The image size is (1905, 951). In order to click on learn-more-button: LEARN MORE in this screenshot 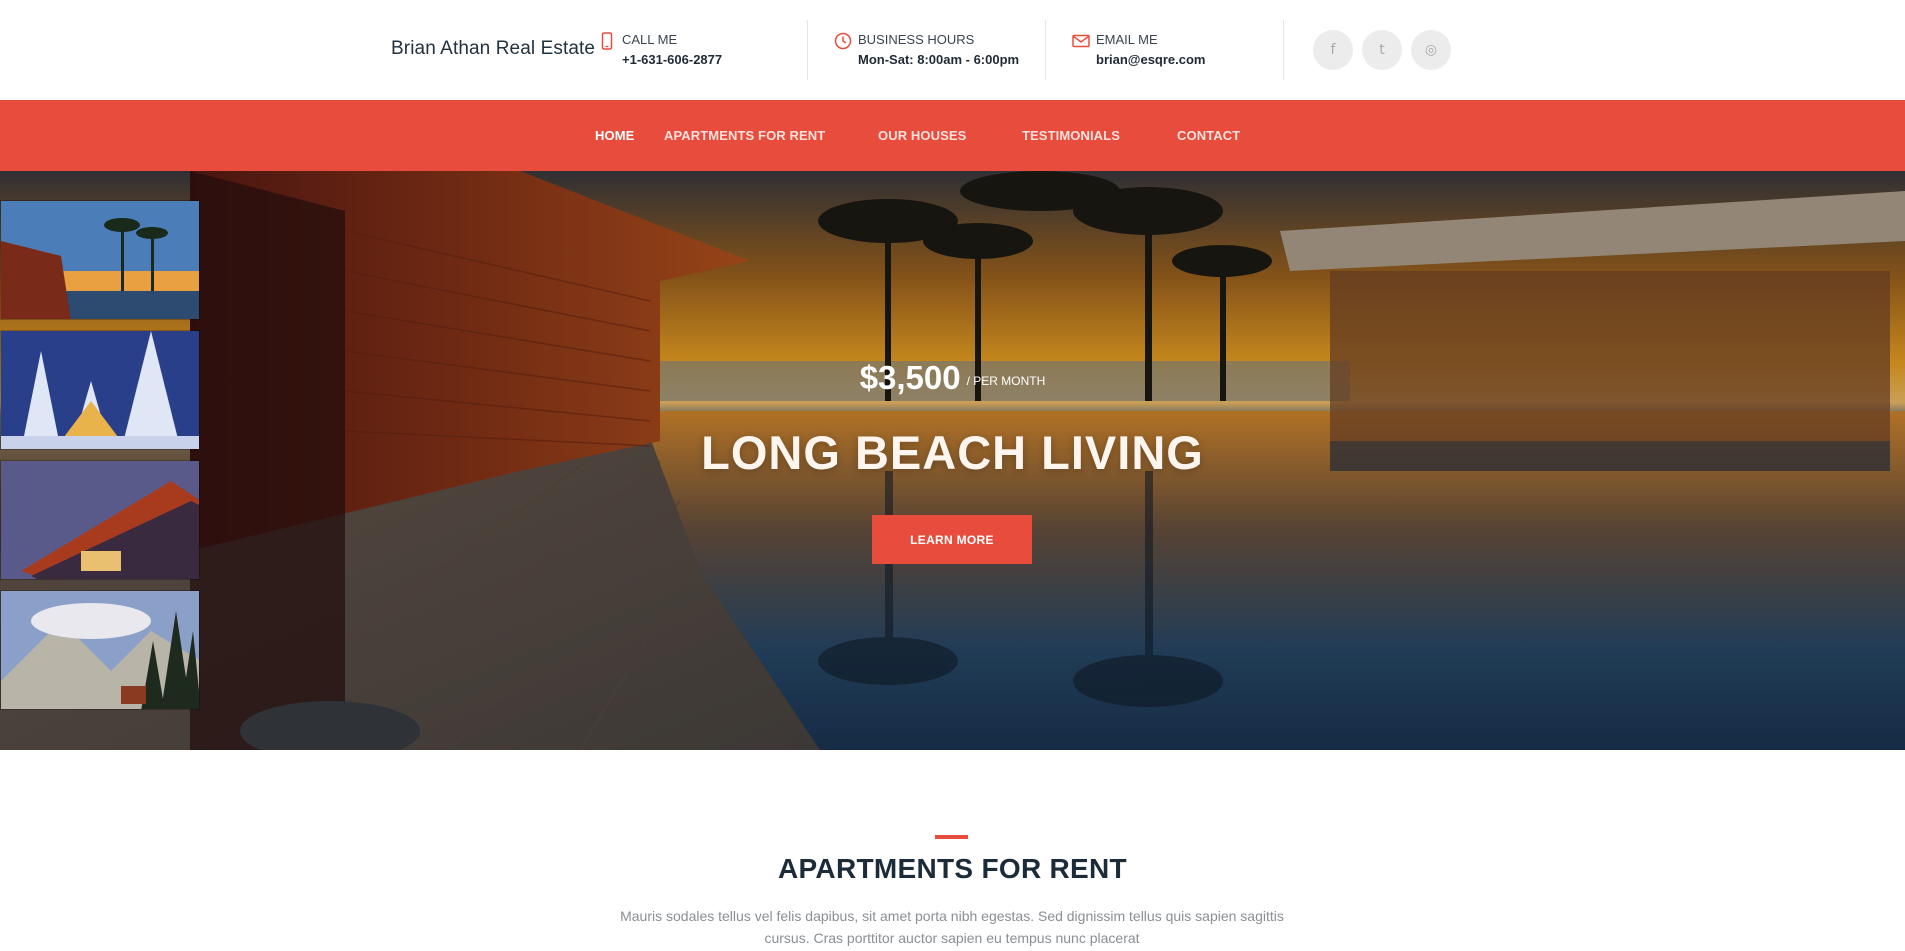, I will do `click(952, 539)`.